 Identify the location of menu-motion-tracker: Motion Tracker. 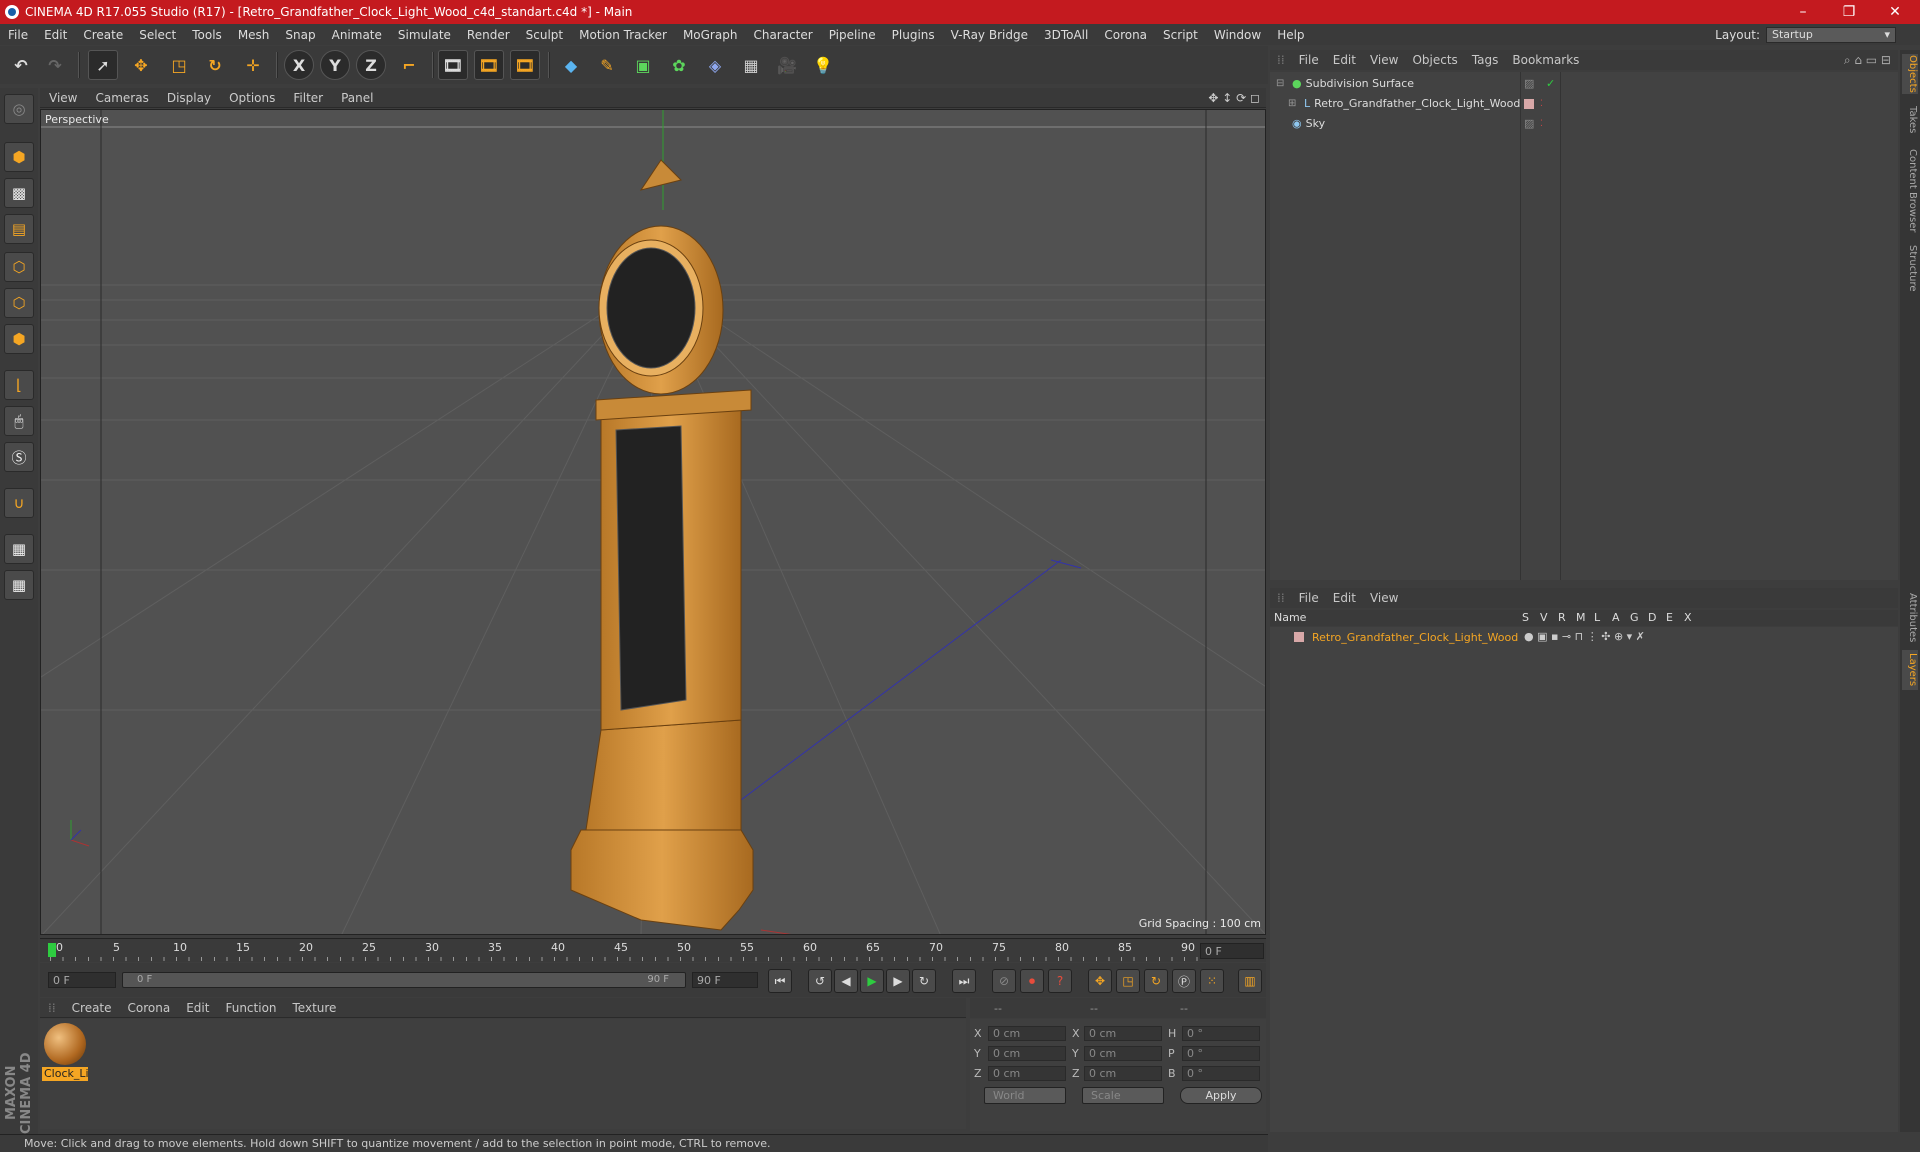
(623, 35).